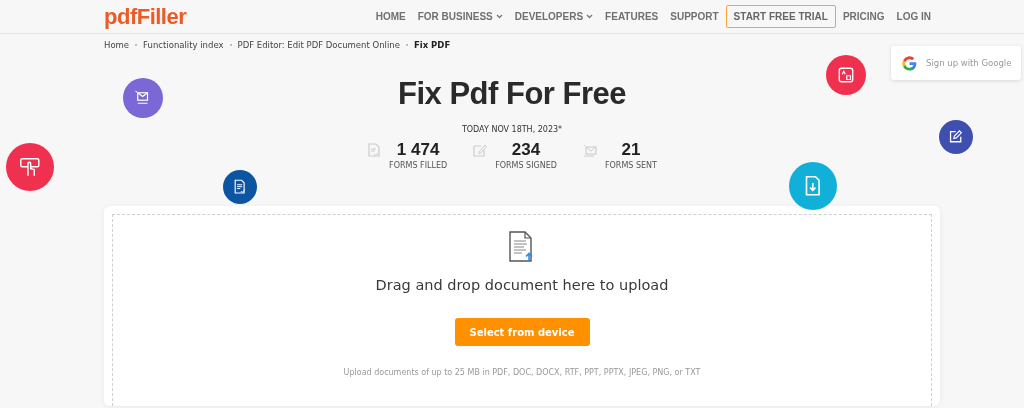 This screenshot has height=408, width=1024. I want to click on page-title: Fix Pdf For Free, so click(512, 94).